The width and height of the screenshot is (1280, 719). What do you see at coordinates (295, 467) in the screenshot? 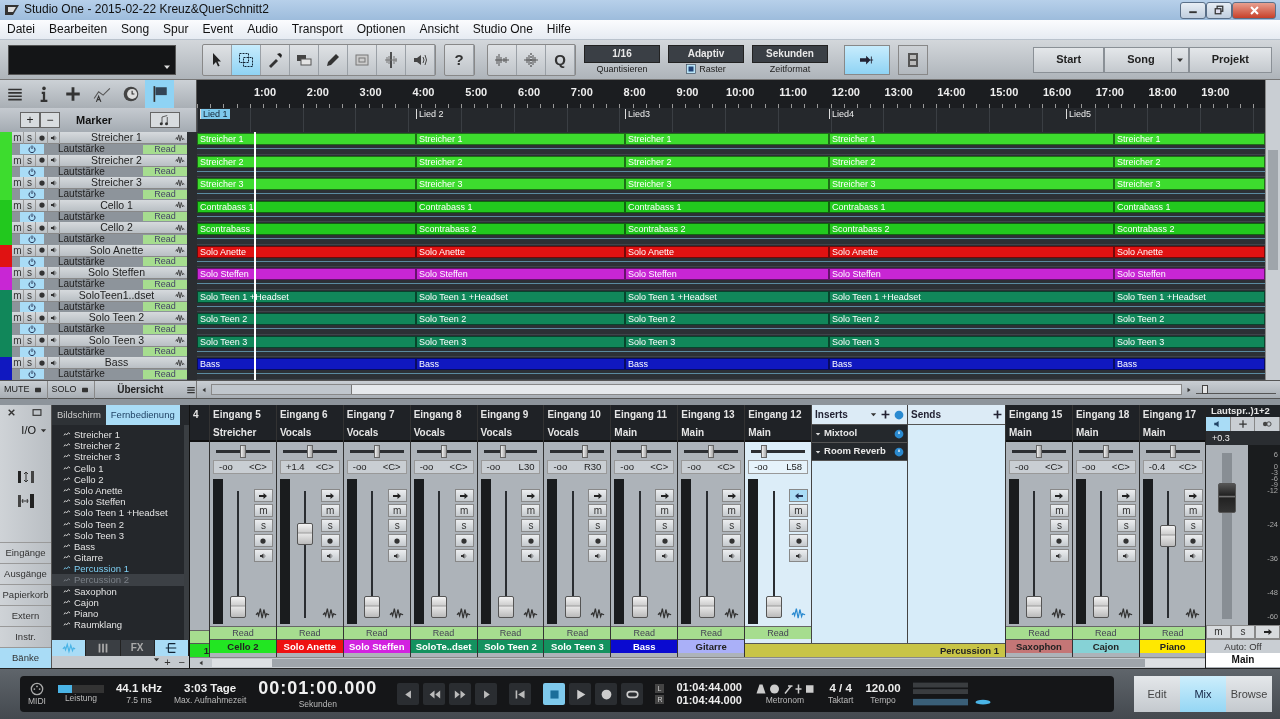
I see `volume-reading: +1.4` at bounding box center [295, 467].